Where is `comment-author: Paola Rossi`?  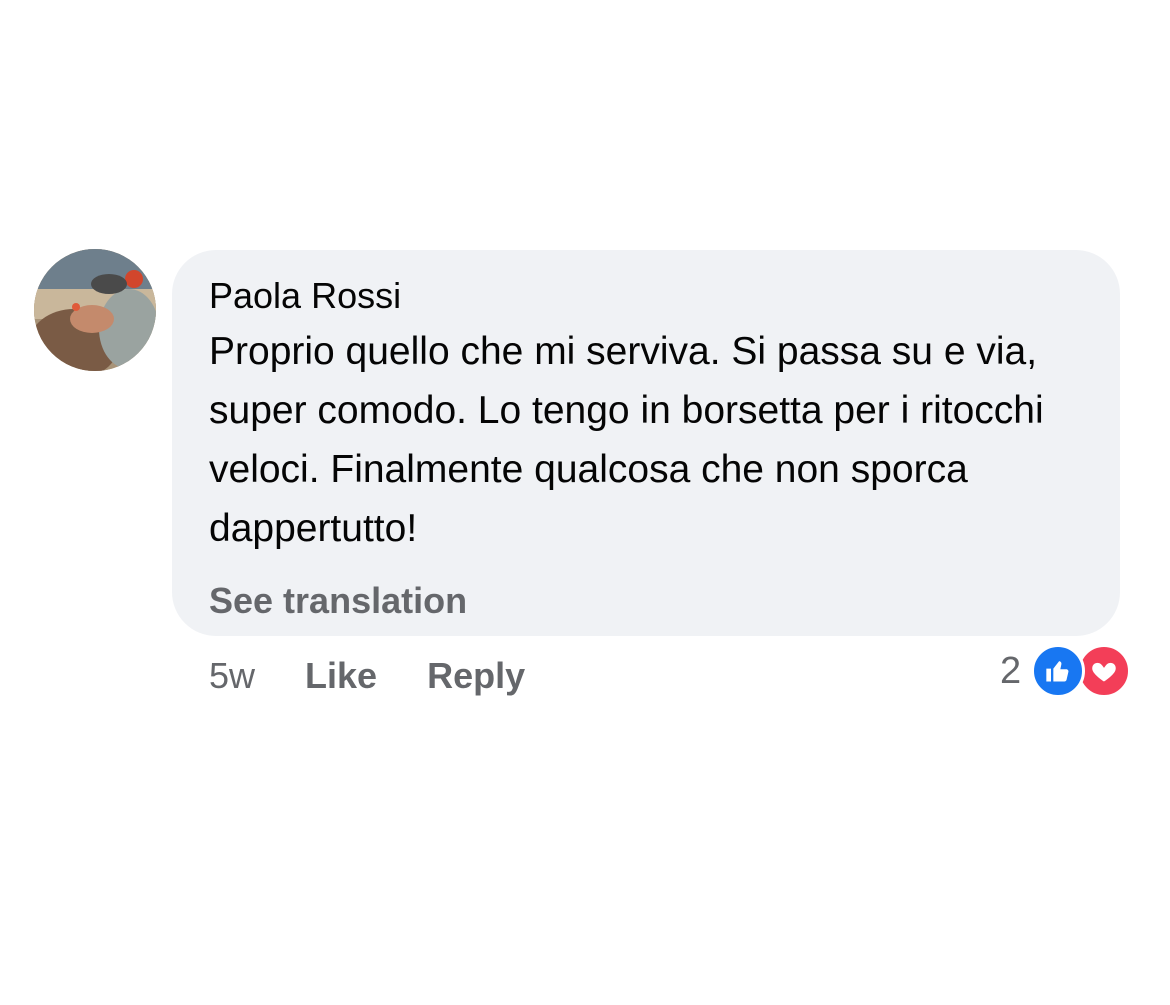 comment-author: Paola Rossi is located at coordinates (649, 296).